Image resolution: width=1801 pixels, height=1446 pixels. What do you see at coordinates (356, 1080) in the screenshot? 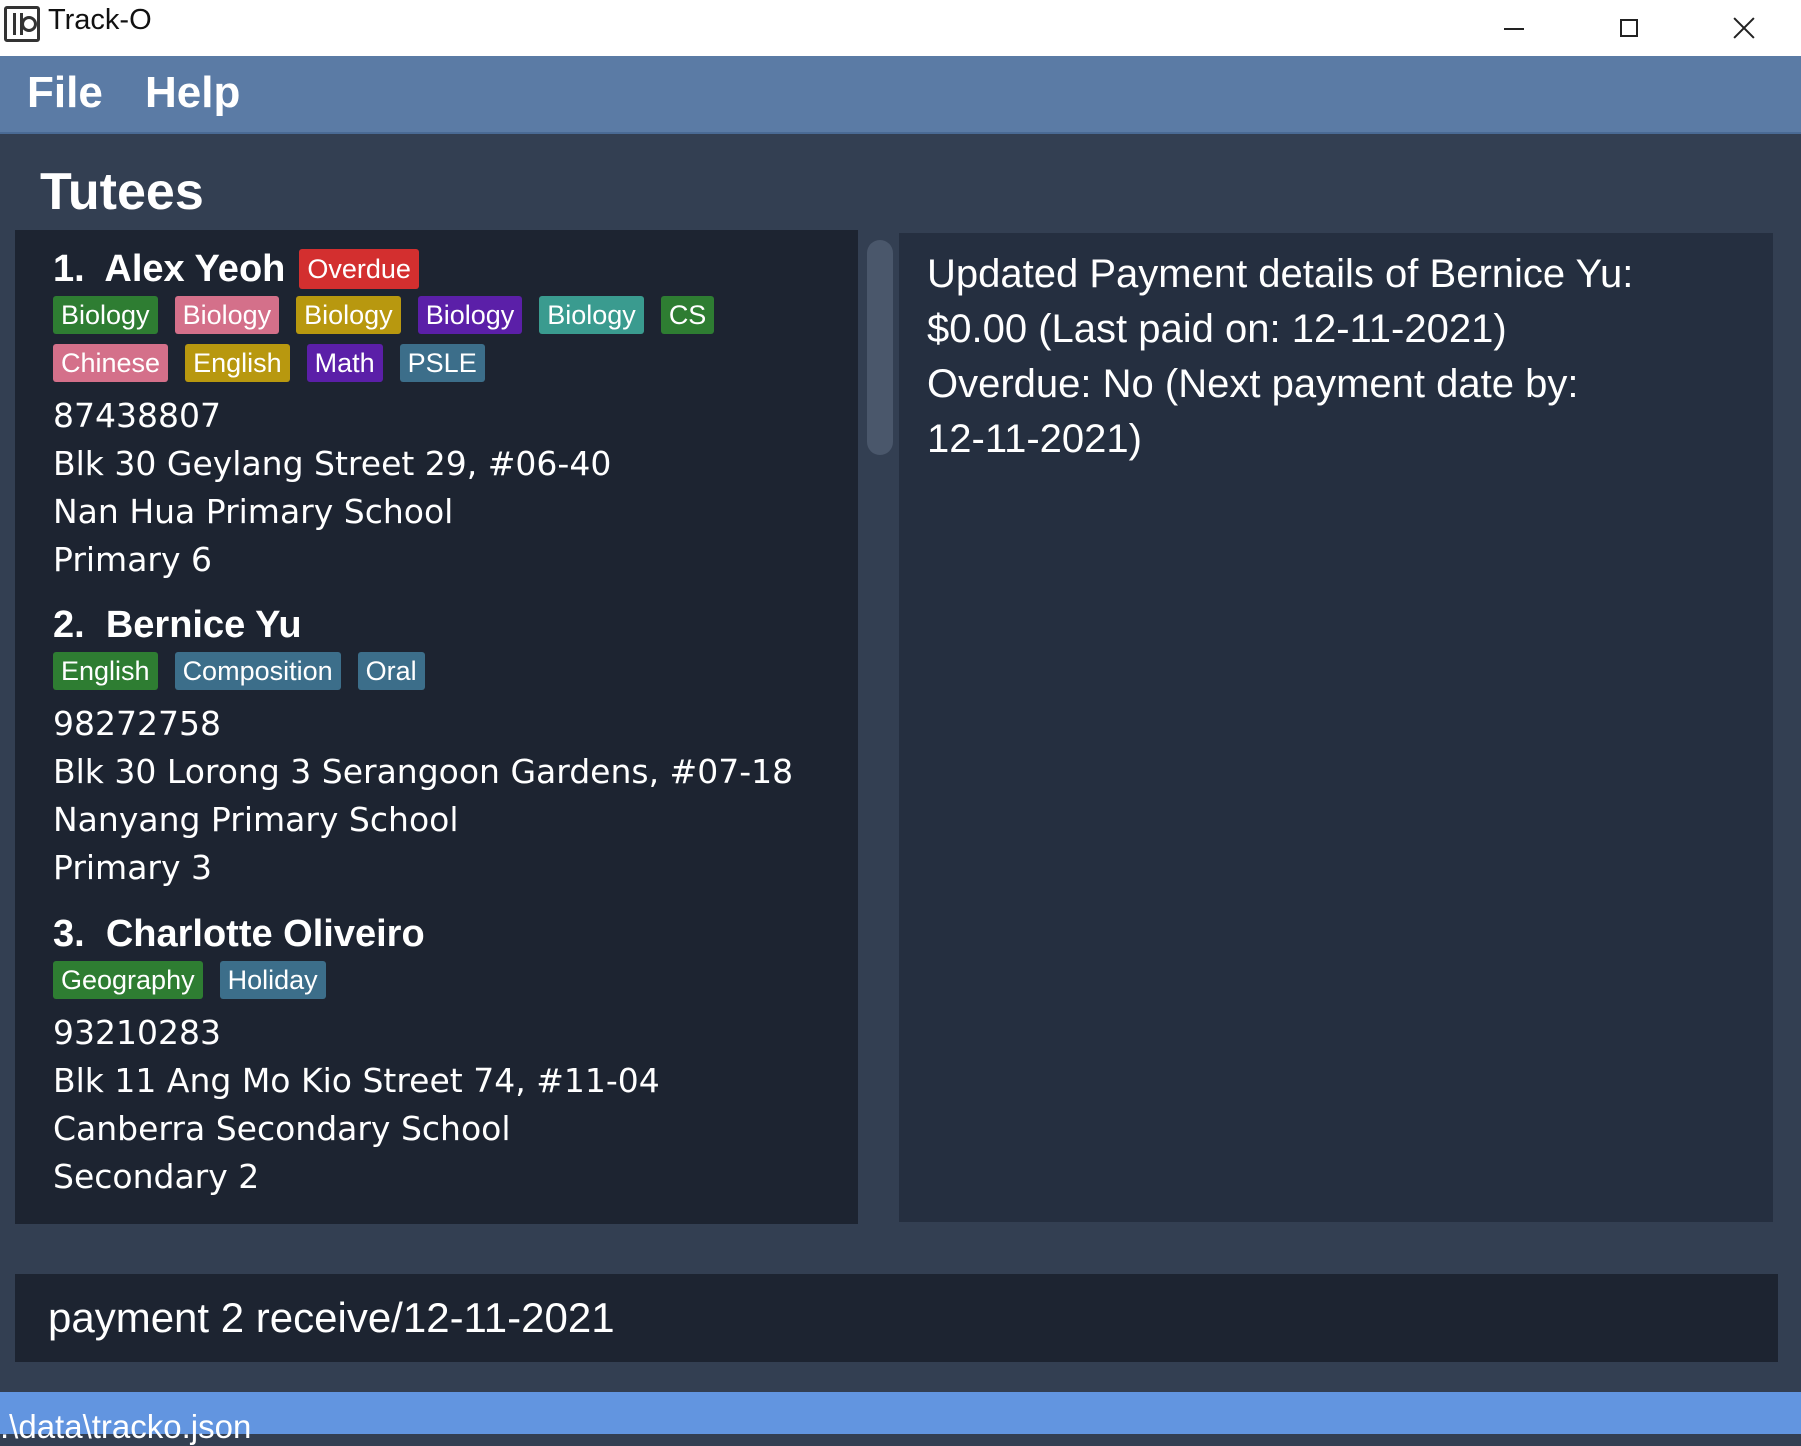
I see `tutee-address: Blk 11 Ang Mo Kio Street 74, #11-04` at bounding box center [356, 1080].